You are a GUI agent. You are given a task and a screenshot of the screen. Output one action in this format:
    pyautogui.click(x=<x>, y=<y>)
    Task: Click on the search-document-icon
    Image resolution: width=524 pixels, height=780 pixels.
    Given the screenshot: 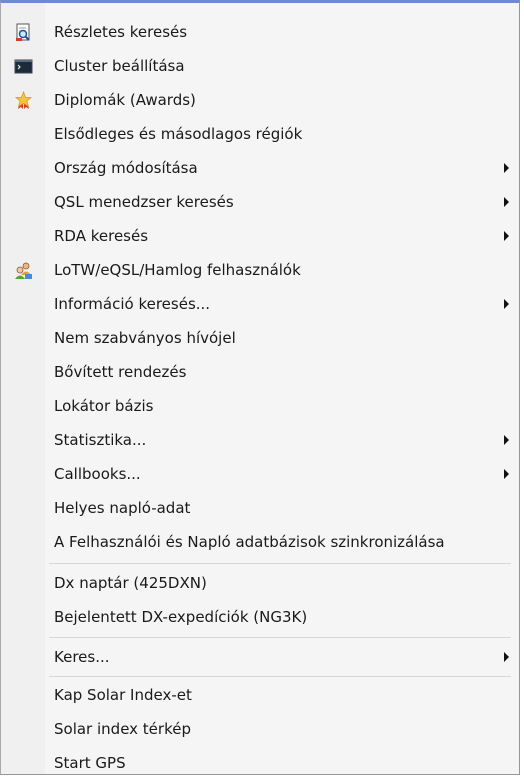 What is the action you would take?
    pyautogui.click(x=23, y=32)
    